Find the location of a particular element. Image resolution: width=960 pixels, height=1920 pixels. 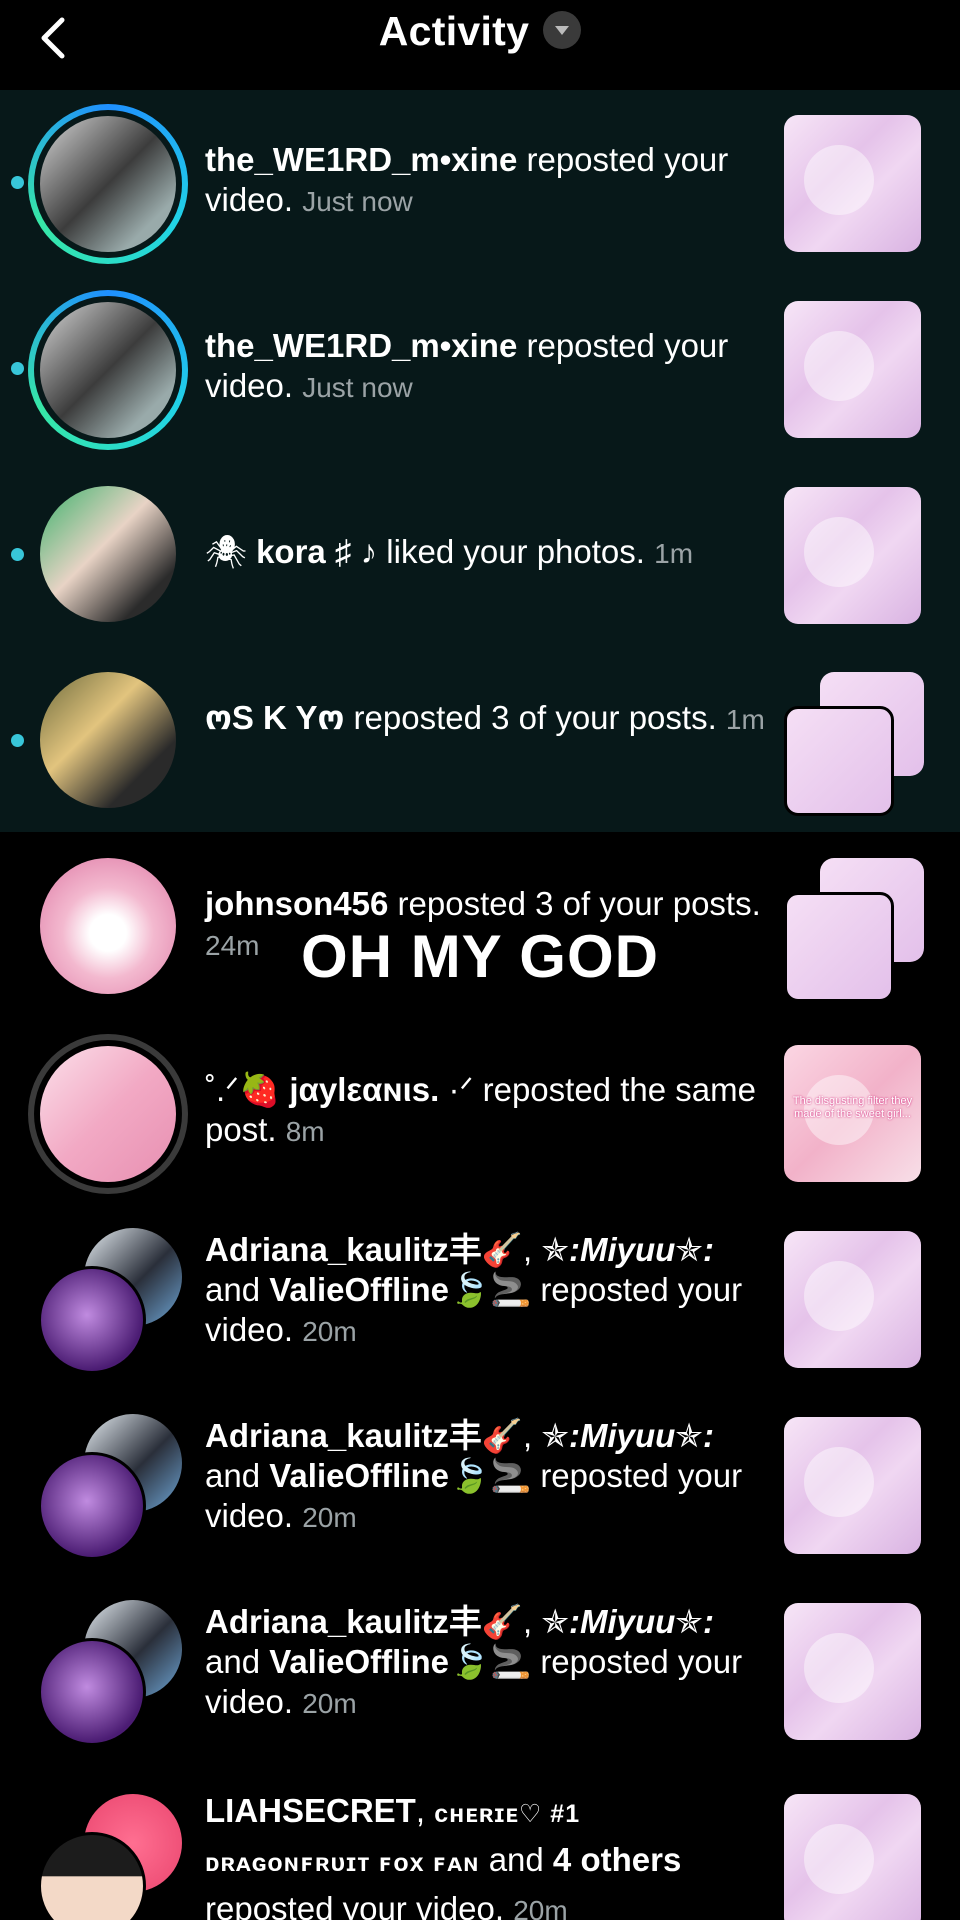

username: ᴄʜᴇʀɪᴇ♡ #1 is located at coordinates (507, 1814).